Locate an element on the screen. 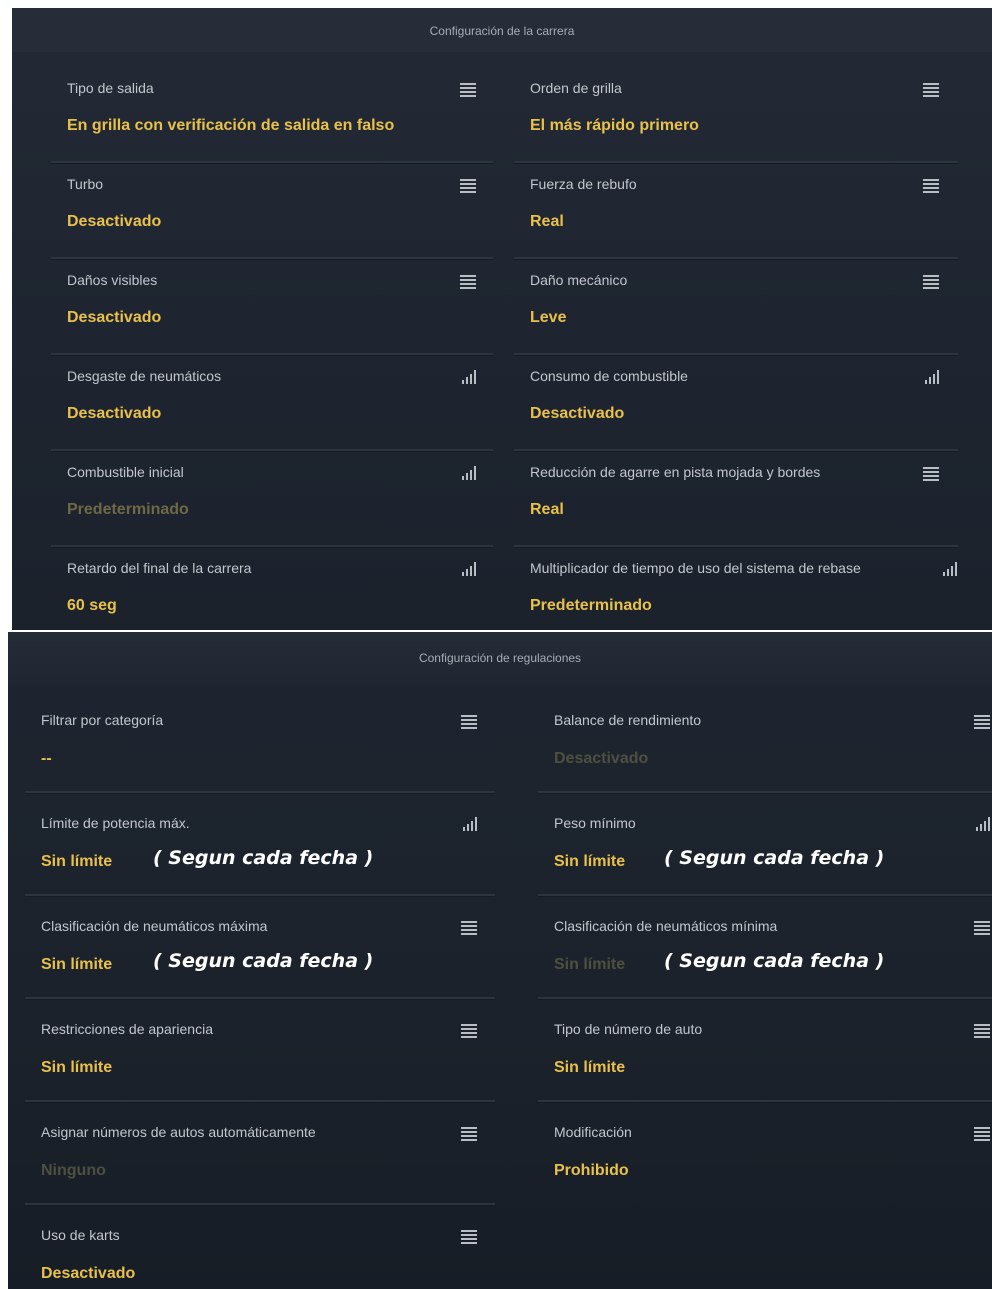 This screenshot has height=1289, width=992. setting-label: Desgaste de neumáticos is located at coordinates (144, 376).